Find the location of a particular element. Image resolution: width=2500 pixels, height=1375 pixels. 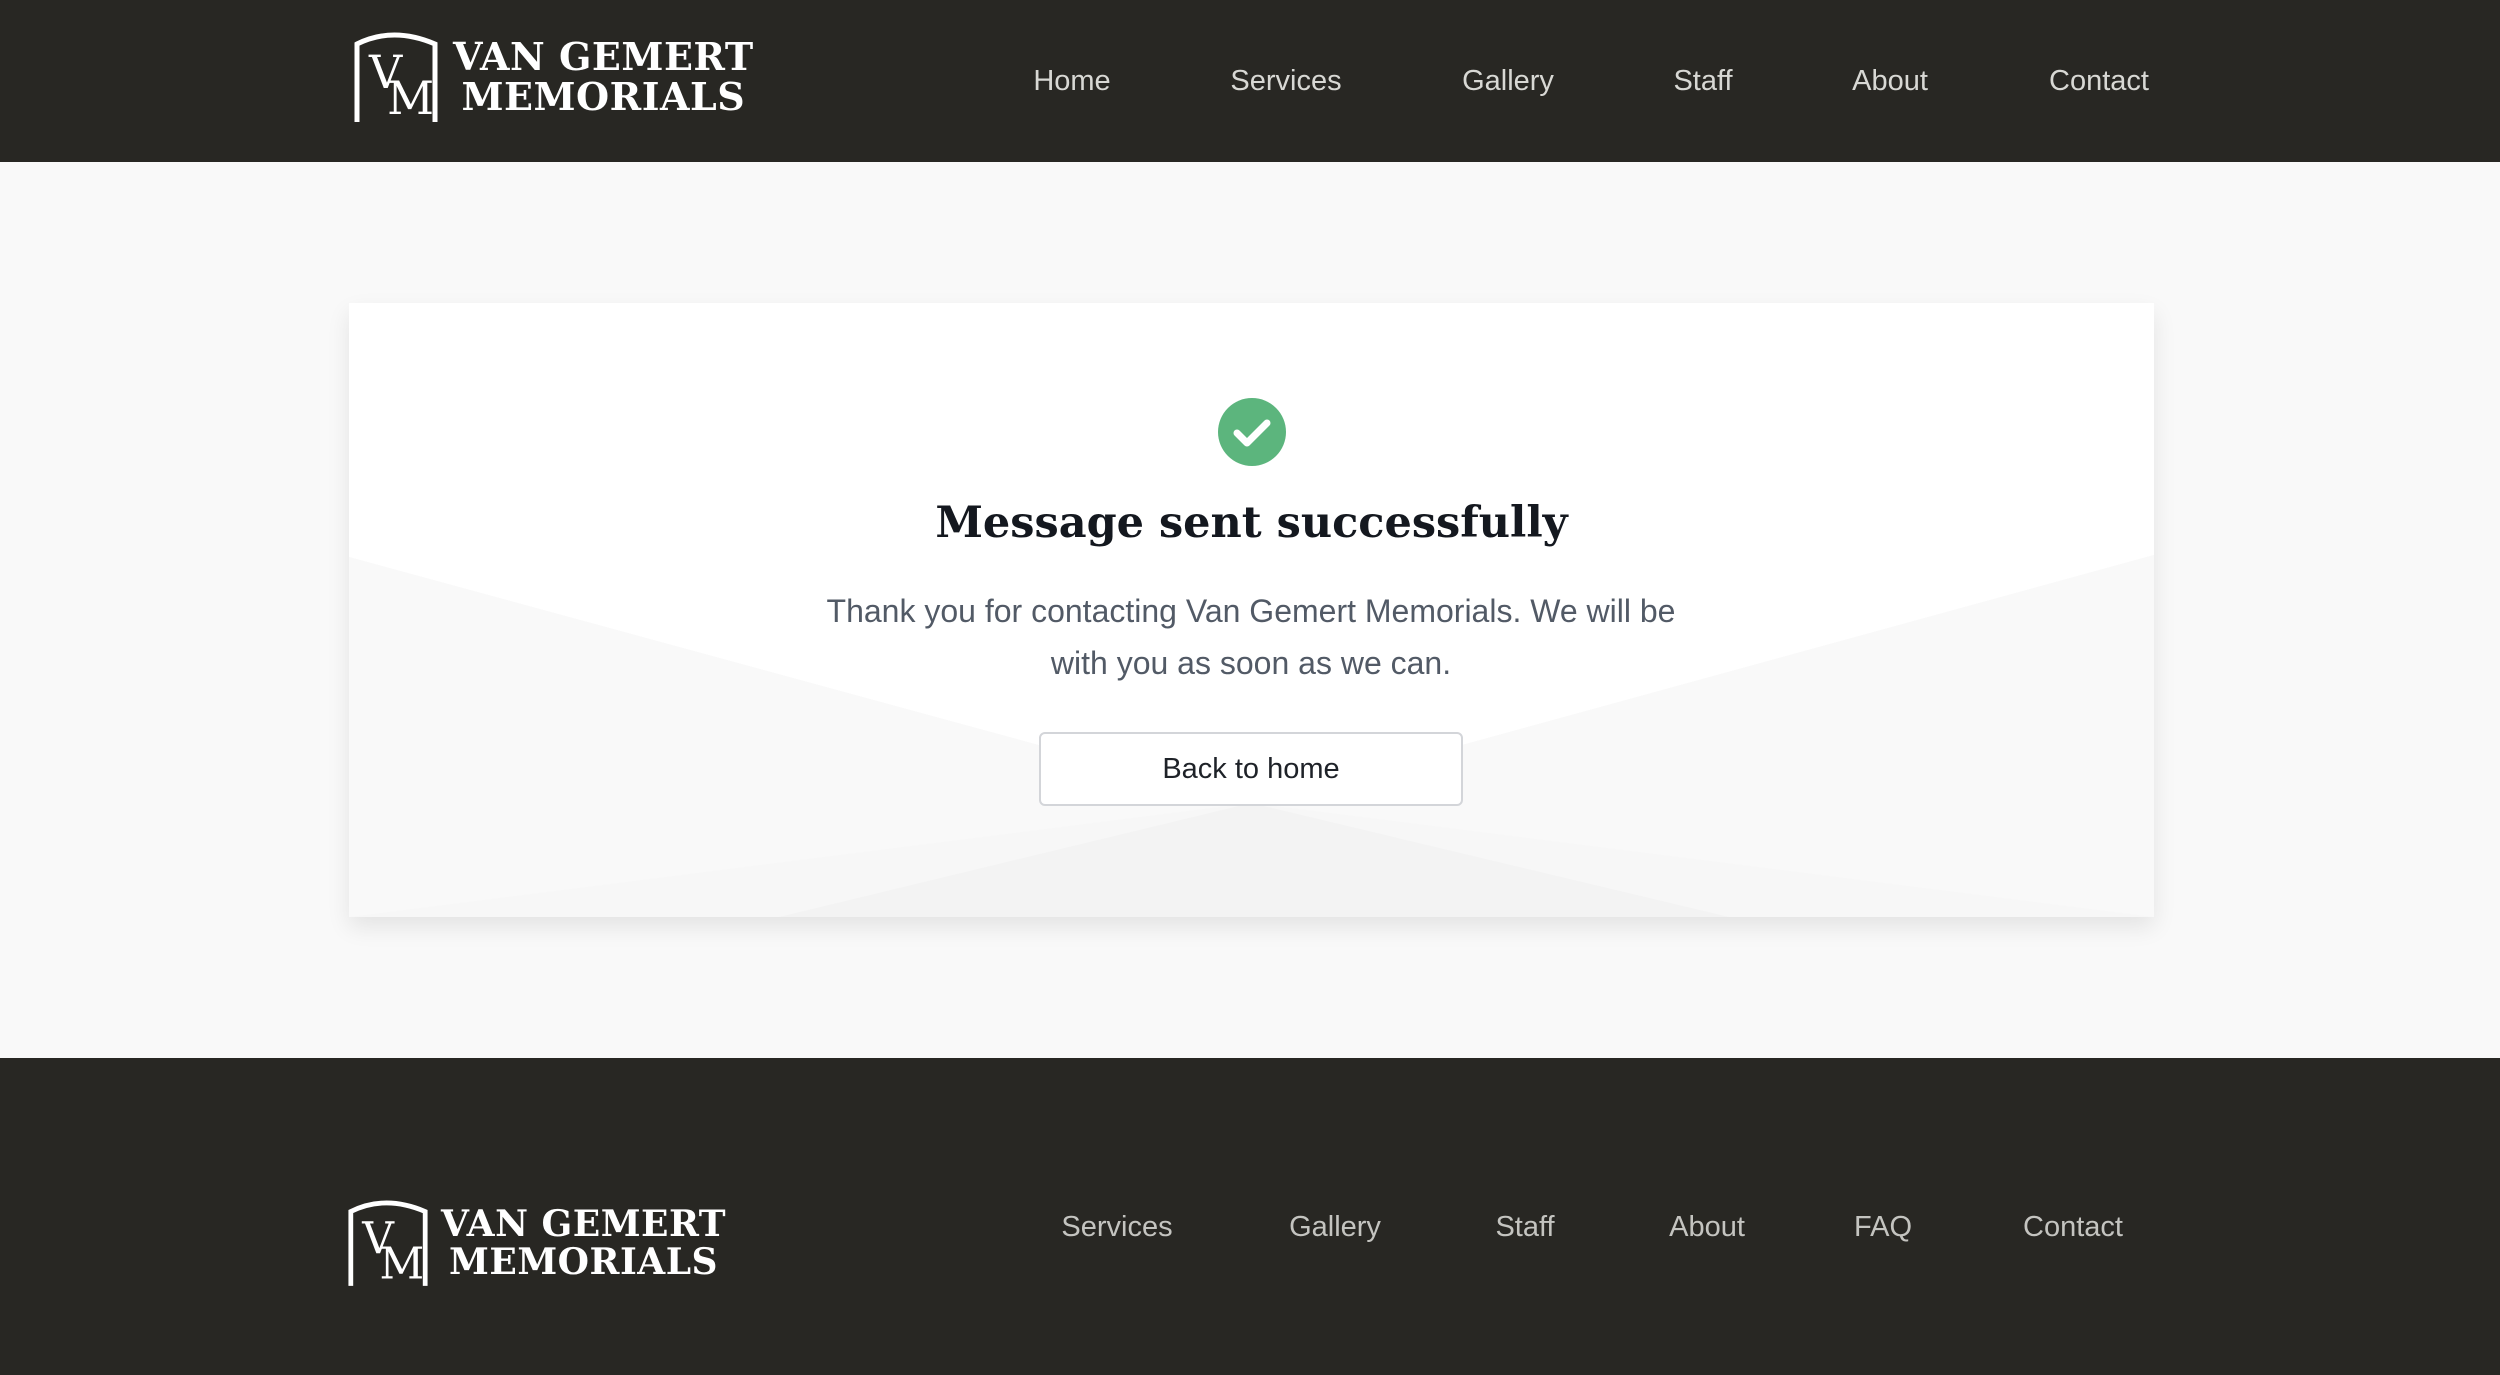

brand-name-line2: MEMORIALS is located at coordinates (603, 96).